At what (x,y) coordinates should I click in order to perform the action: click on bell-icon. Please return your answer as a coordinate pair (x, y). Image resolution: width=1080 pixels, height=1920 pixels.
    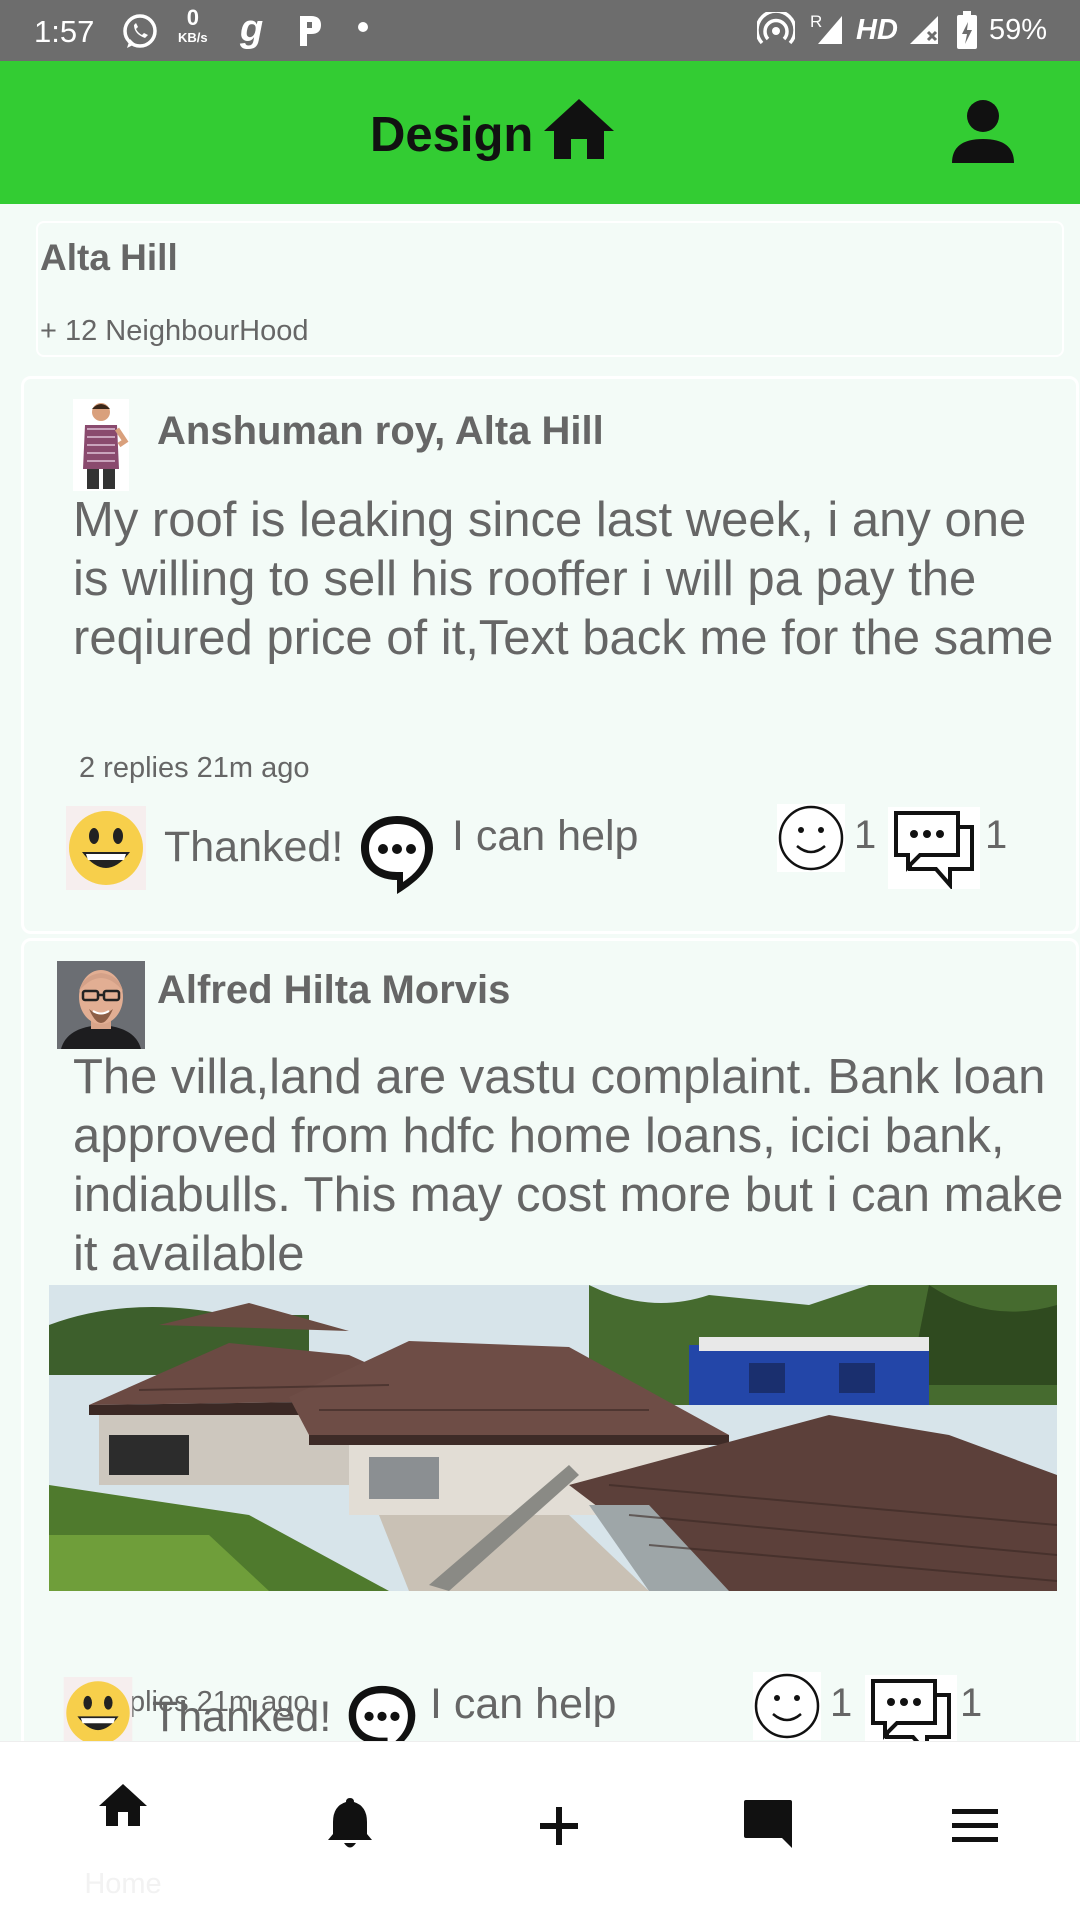
    Looking at the image, I should click on (350, 1825).